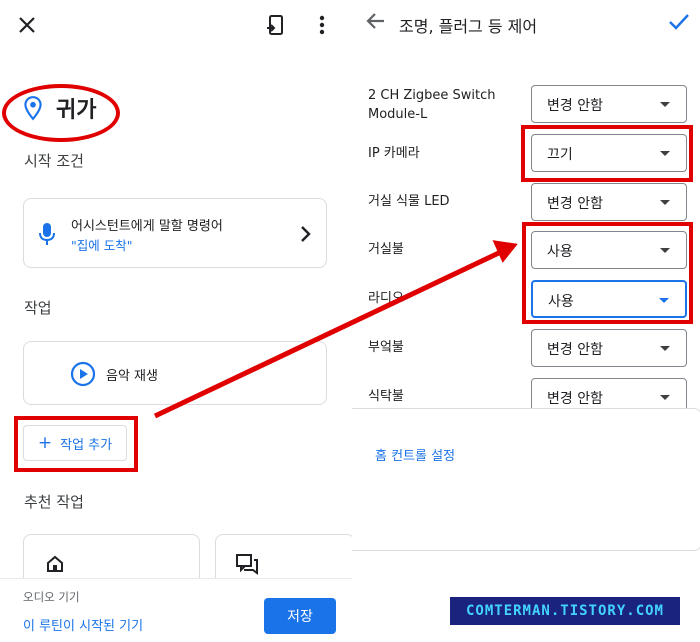 The image size is (700, 642). I want to click on device-label: 라디오, so click(386, 298).